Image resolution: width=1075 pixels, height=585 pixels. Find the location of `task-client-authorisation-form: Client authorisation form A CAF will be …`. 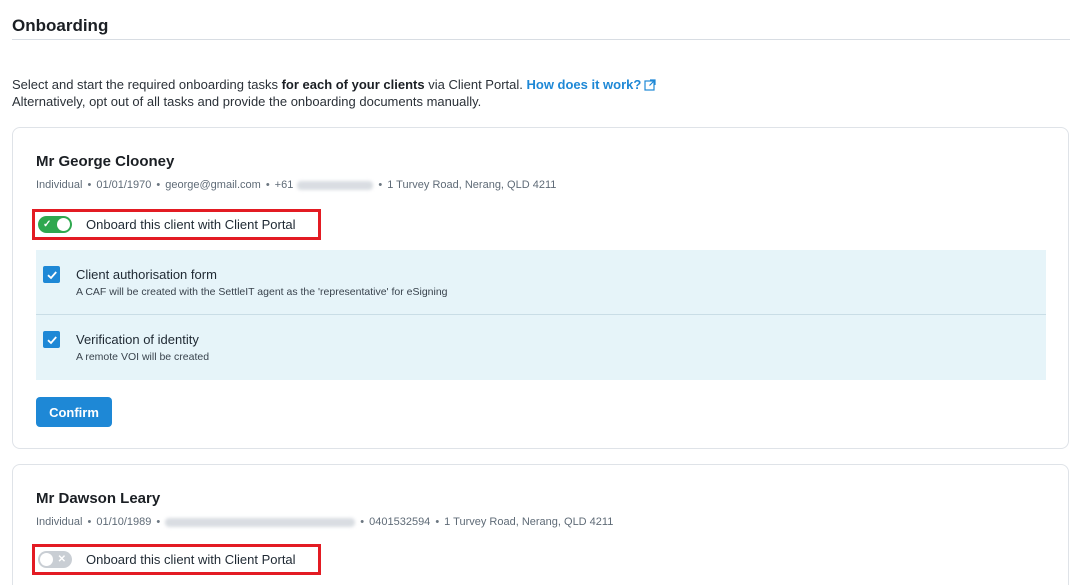

task-client-authorisation-form: Client authorisation form A CAF will be … is located at coordinates (541, 282).